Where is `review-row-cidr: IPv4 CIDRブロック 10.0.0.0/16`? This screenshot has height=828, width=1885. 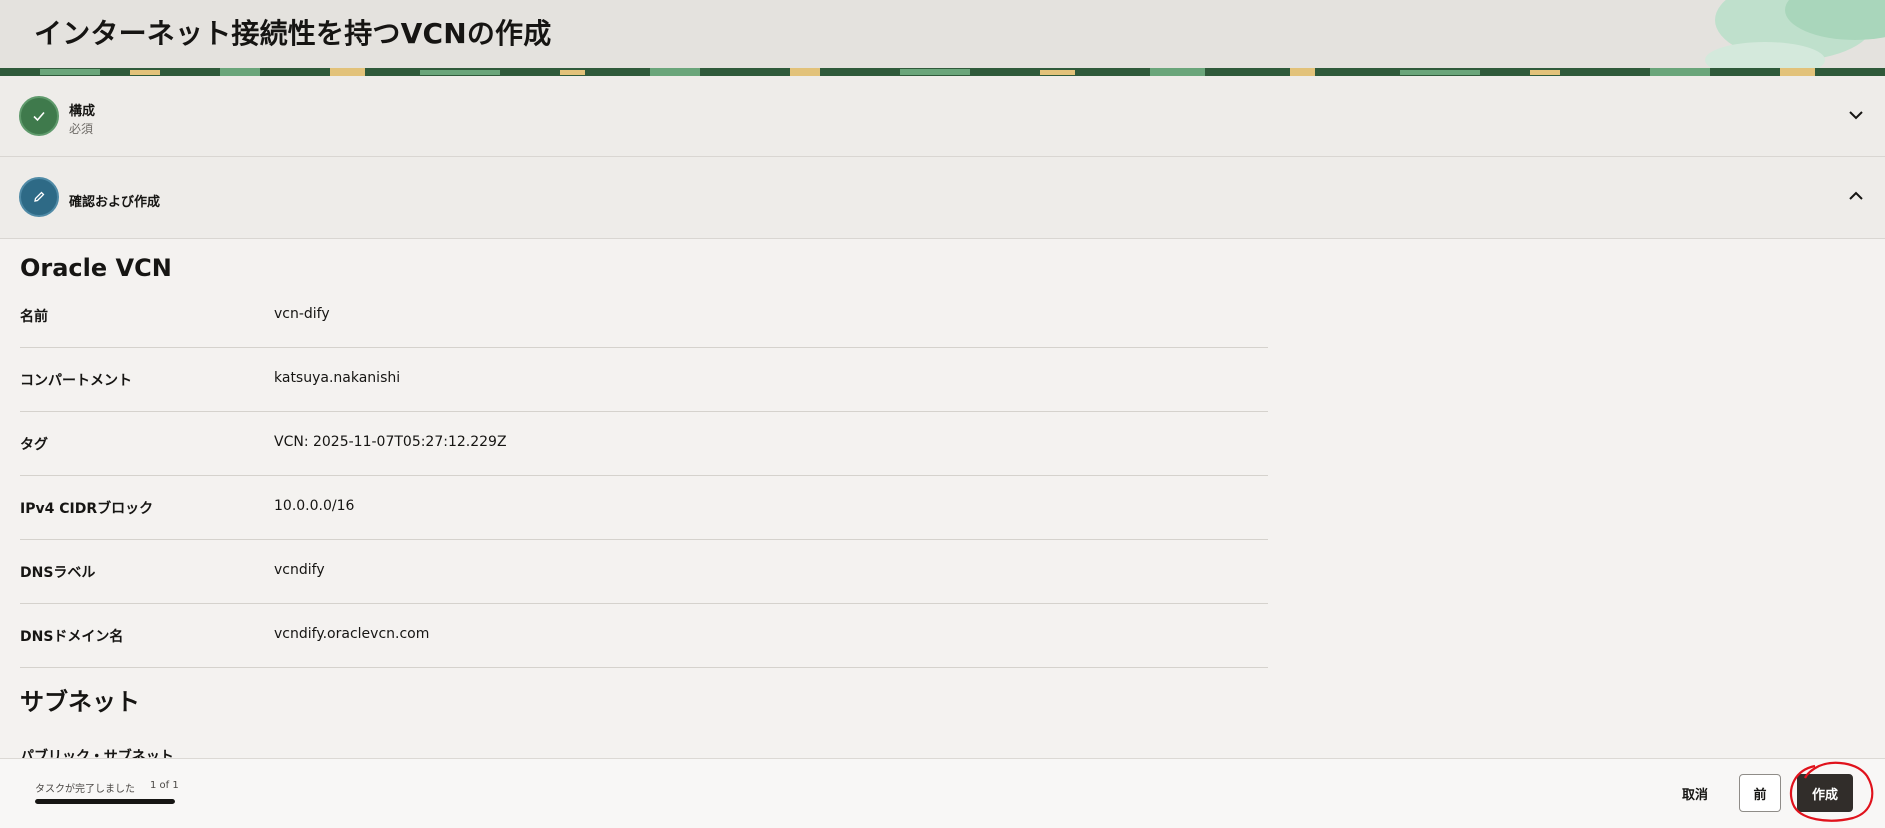 review-row-cidr: IPv4 CIDRブロック 10.0.0.0/16 is located at coordinates (644, 508).